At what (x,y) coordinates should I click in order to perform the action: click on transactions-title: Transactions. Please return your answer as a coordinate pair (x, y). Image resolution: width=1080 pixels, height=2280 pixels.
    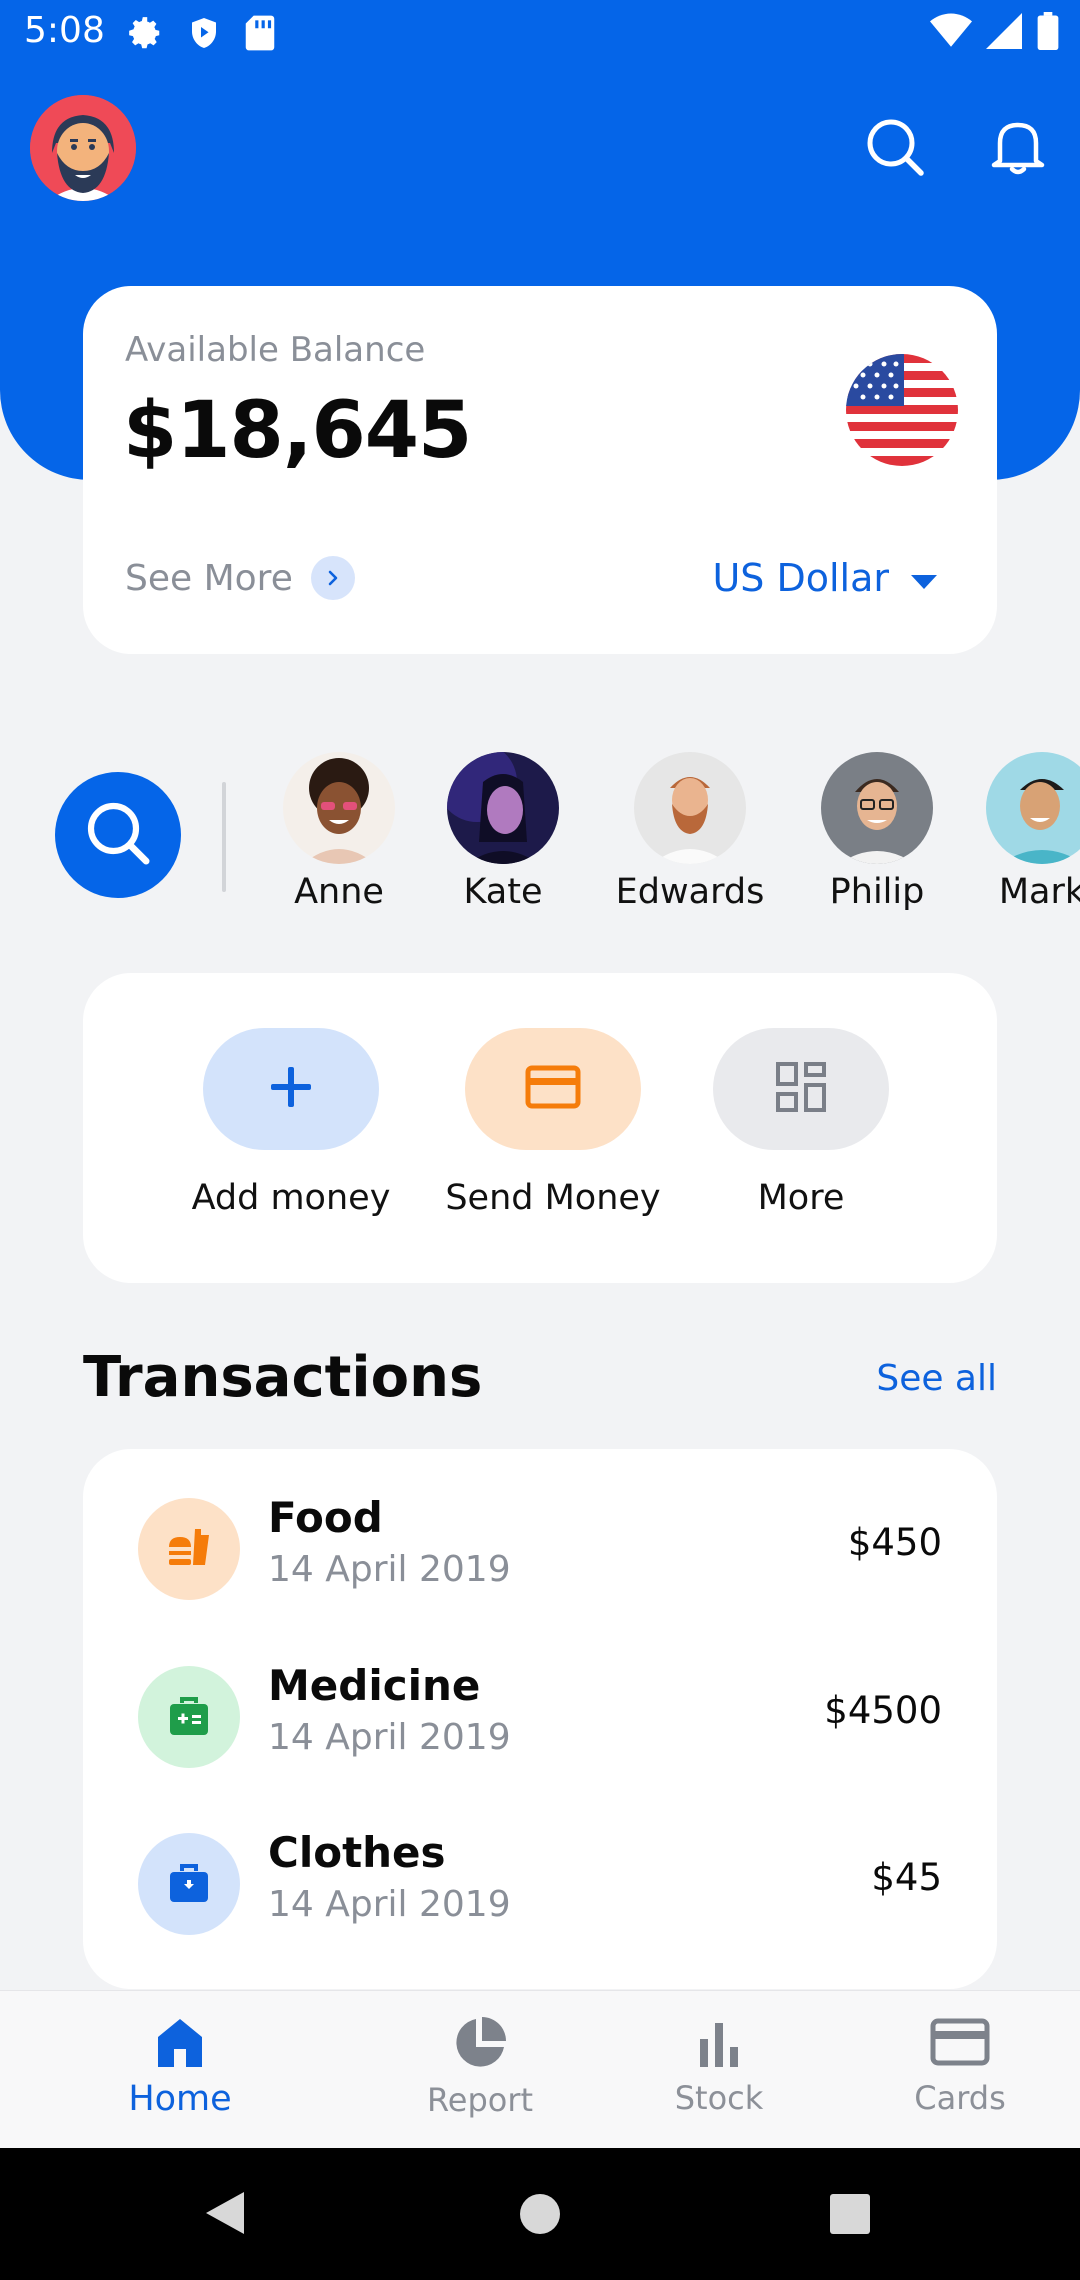
    Looking at the image, I should click on (283, 1377).